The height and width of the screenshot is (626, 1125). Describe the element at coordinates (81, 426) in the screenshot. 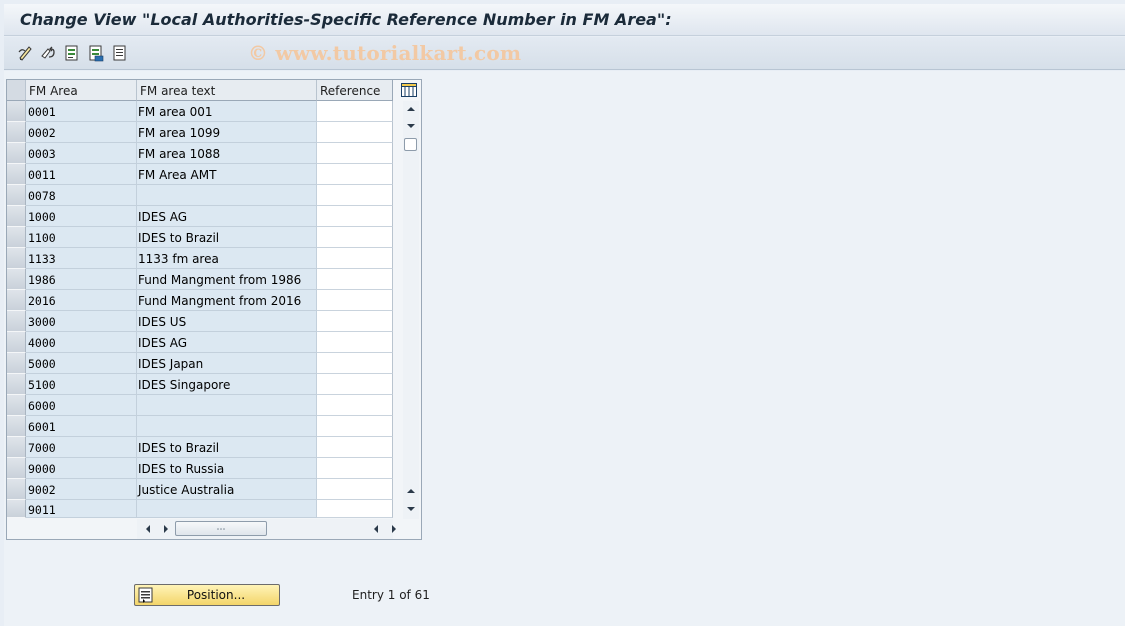

I see `fm-area-cell: 6001` at that location.